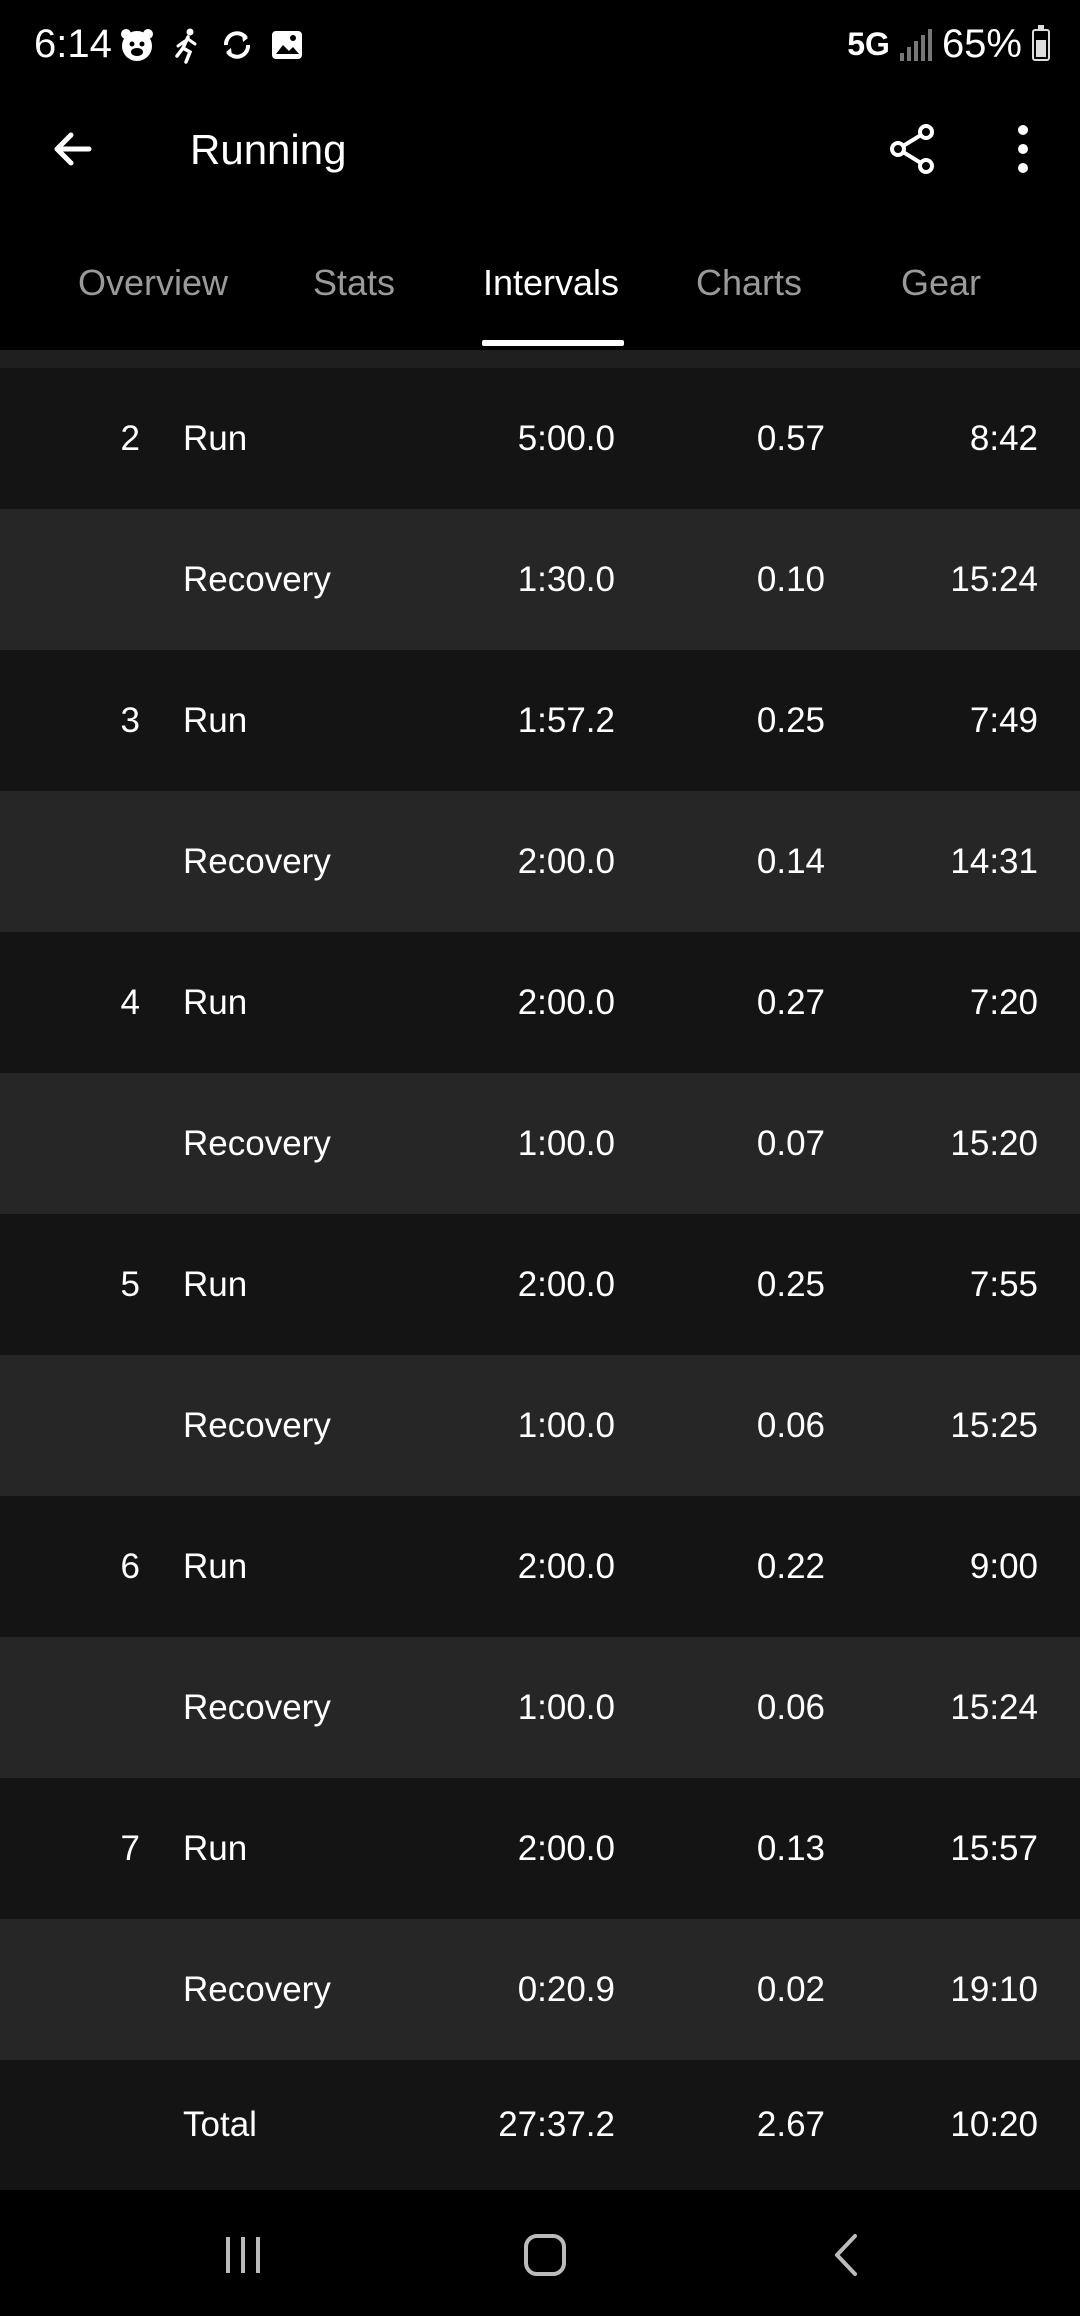  Describe the element at coordinates (1003, 1566) in the screenshot. I see `interval-pace: 9:00` at that location.